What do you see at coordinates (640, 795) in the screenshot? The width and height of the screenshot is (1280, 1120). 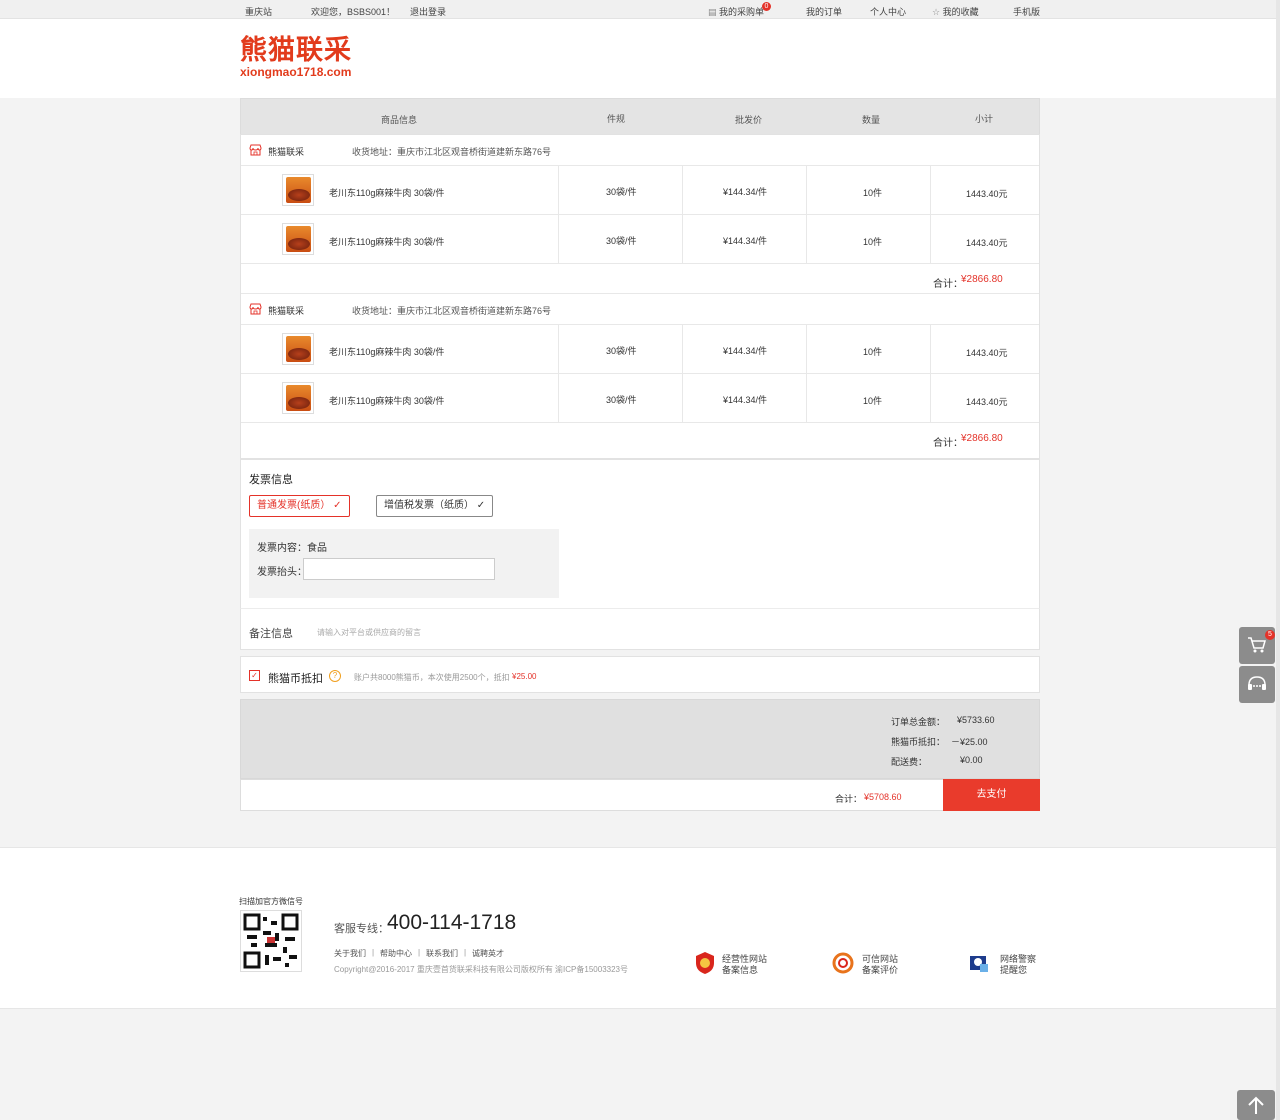 I see `pay-bar: 合计： ¥5708.60` at bounding box center [640, 795].